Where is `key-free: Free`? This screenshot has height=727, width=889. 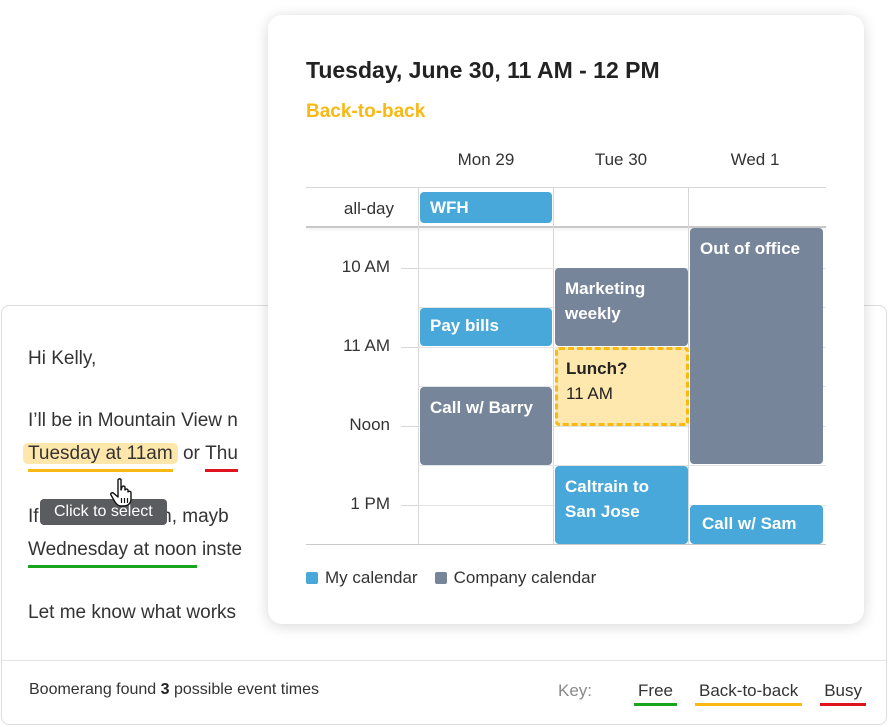 key-free: Free is located at coordinates (655, 693).